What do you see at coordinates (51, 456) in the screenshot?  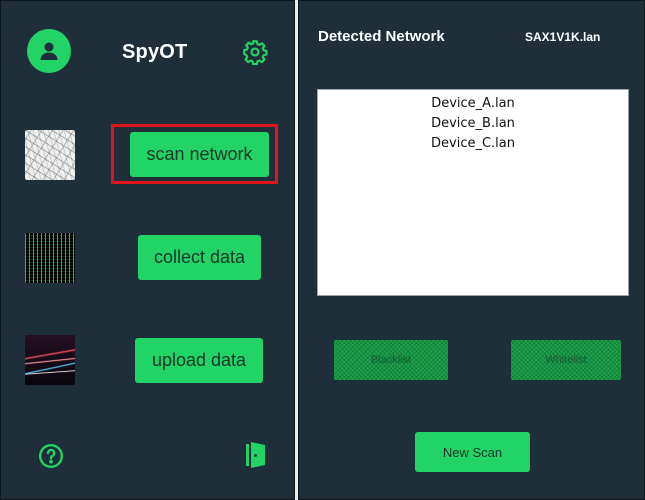 I see `question-circle-icon` at bounding box center [51, 456].